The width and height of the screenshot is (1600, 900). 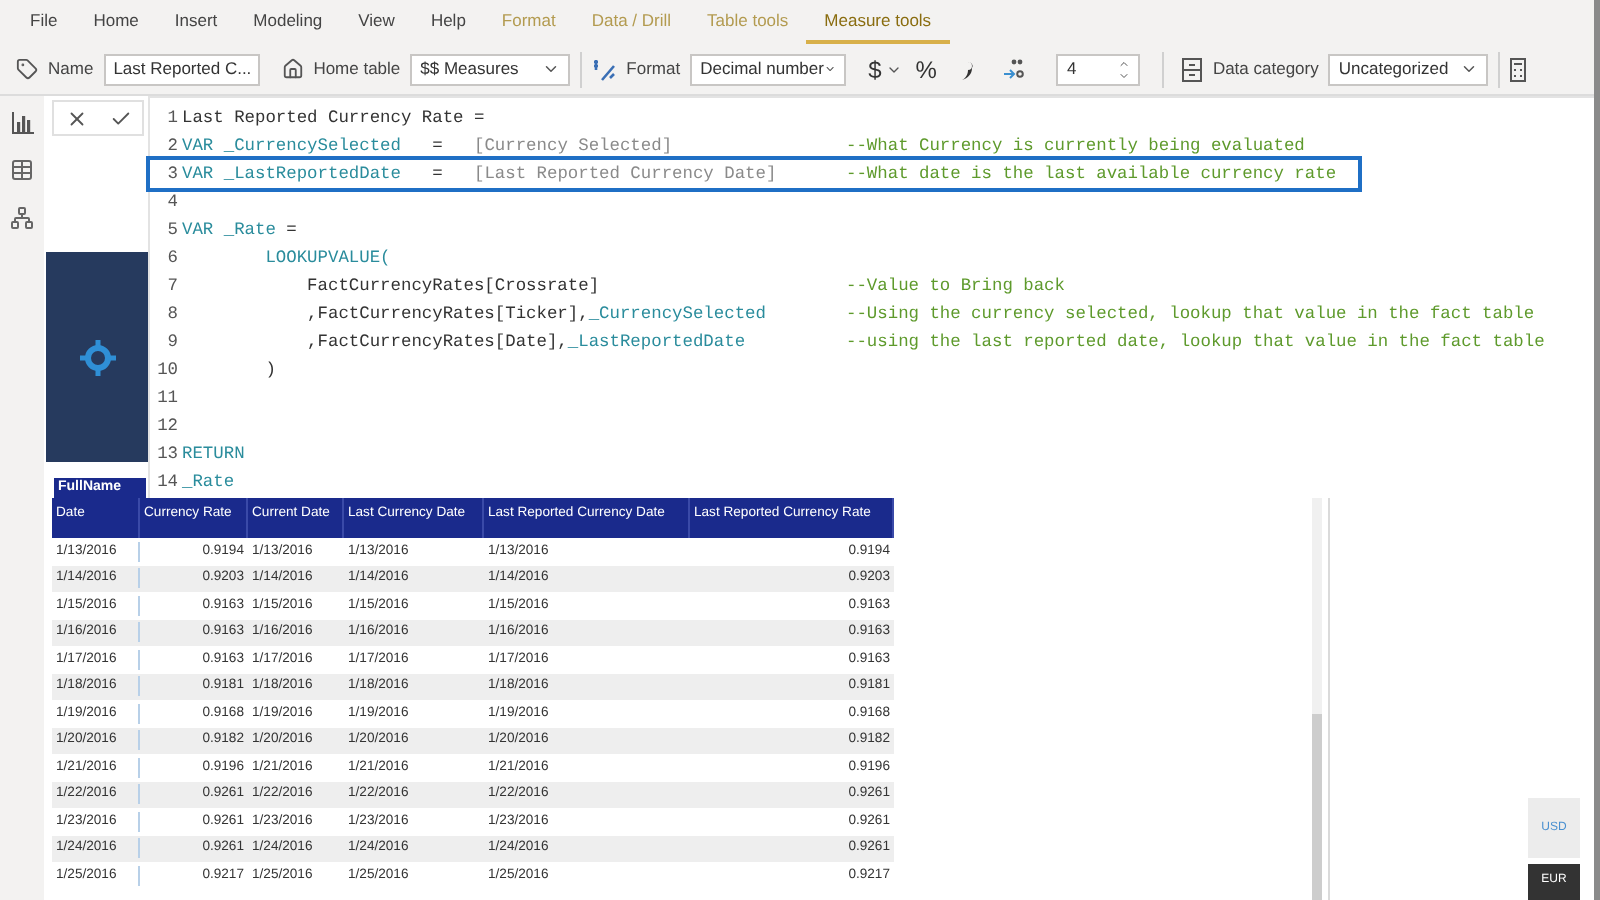 I want to click on bar-chart-icon, so click(x=22, y=123).